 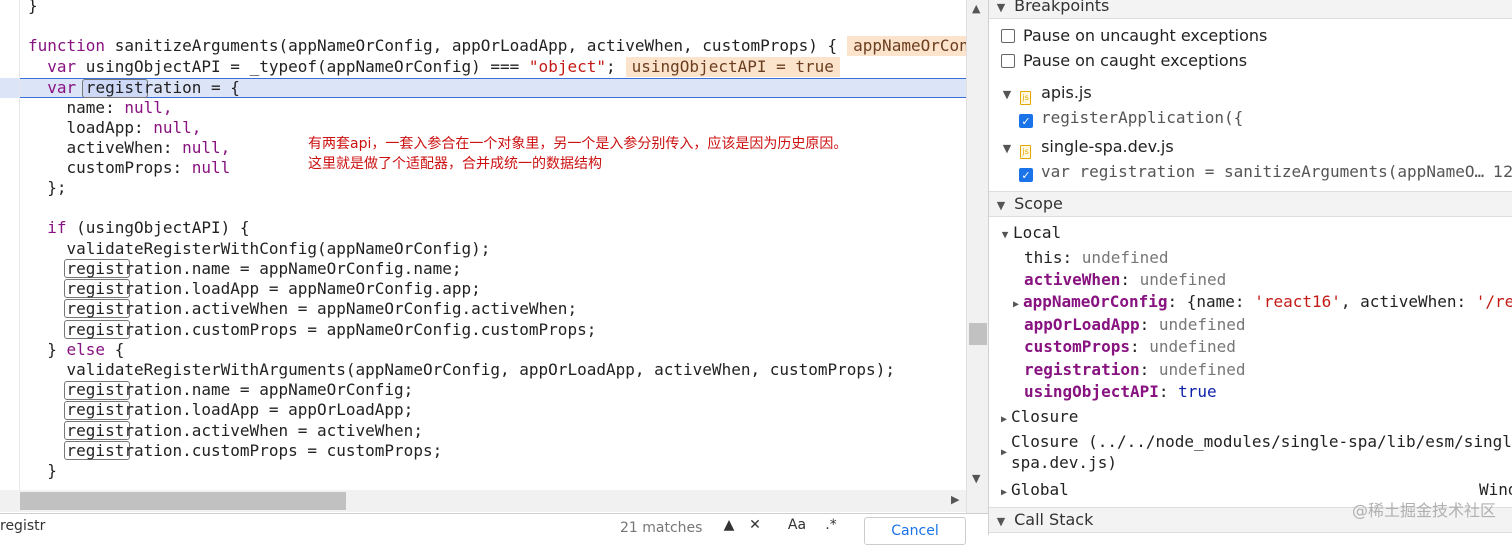 I want to click on pause-caught-checkbox, so click(x=1008, y=61).